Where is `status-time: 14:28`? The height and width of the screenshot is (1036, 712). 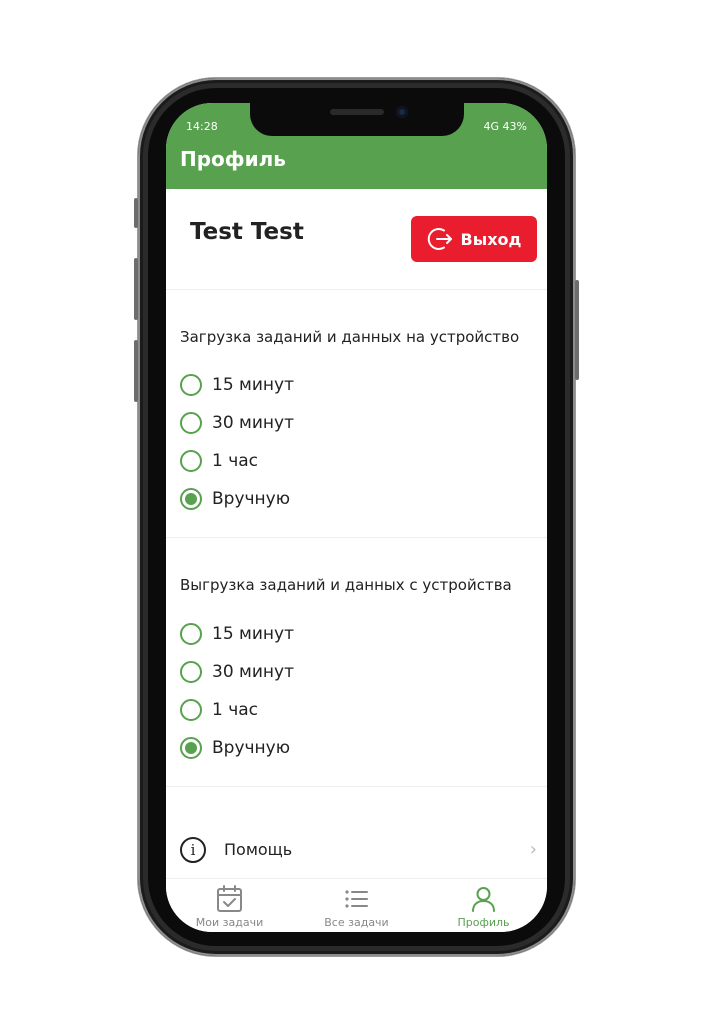 status-time: 14:28 is located at coordinates (202, 126).